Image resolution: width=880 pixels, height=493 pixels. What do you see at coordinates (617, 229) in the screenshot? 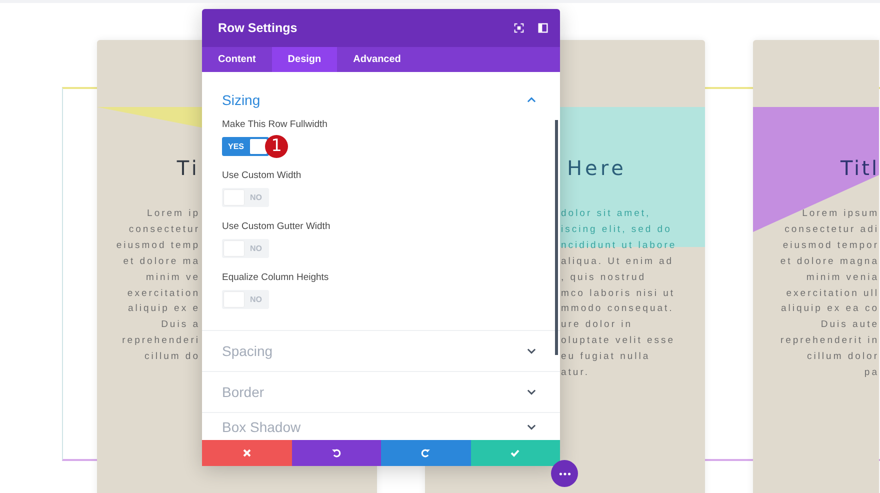
I see `body-text-line: iscing elit, sed do` at bounding box center [617, 229].